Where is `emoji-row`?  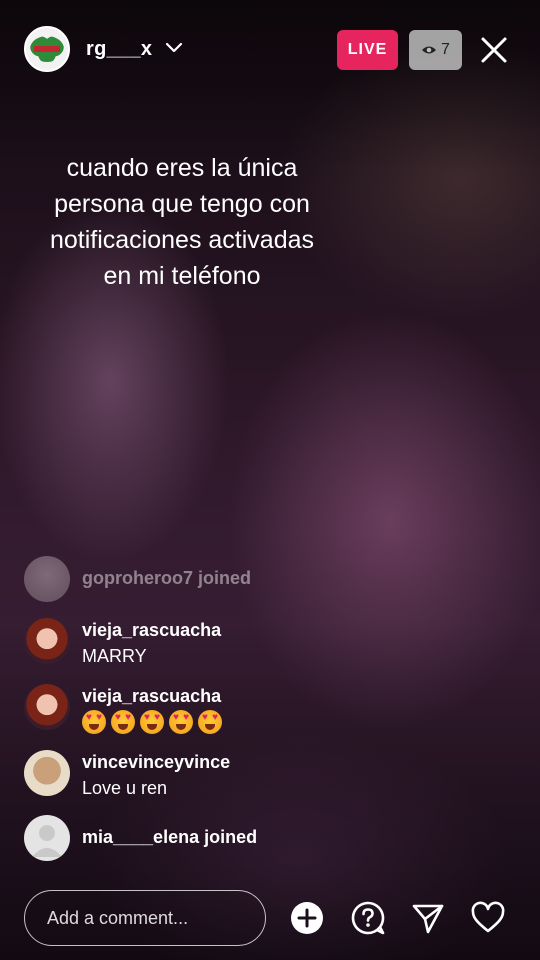 emoji-row is located at coordinates (152, 722).